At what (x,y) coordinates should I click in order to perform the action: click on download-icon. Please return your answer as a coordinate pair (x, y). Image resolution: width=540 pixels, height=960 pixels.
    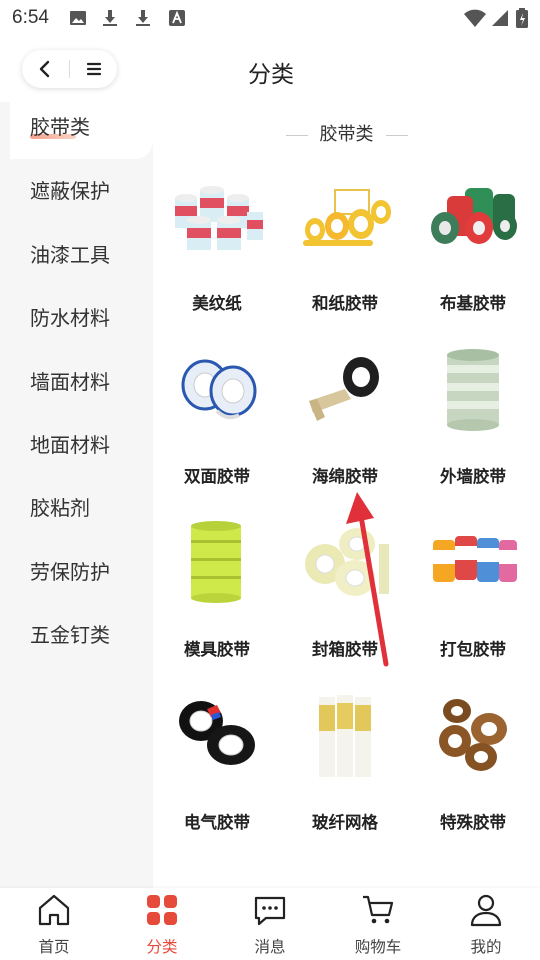
    Looking at the image, I should click on (110, 18).